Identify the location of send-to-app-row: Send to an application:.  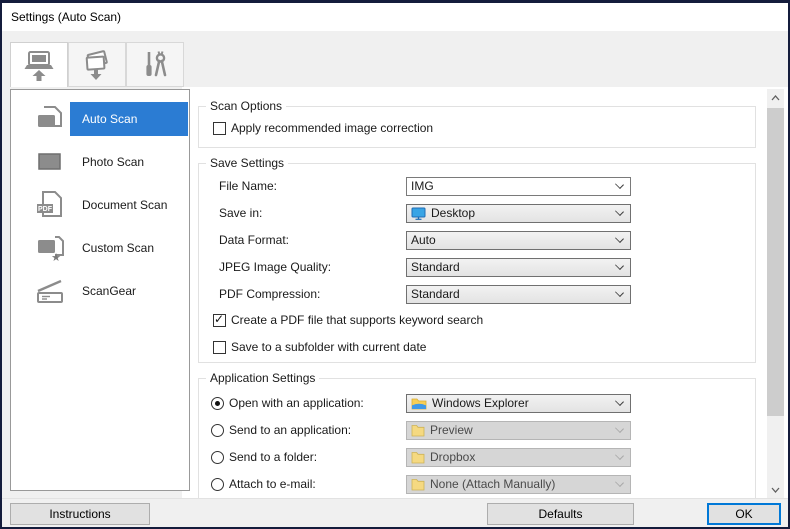
(281, 430).